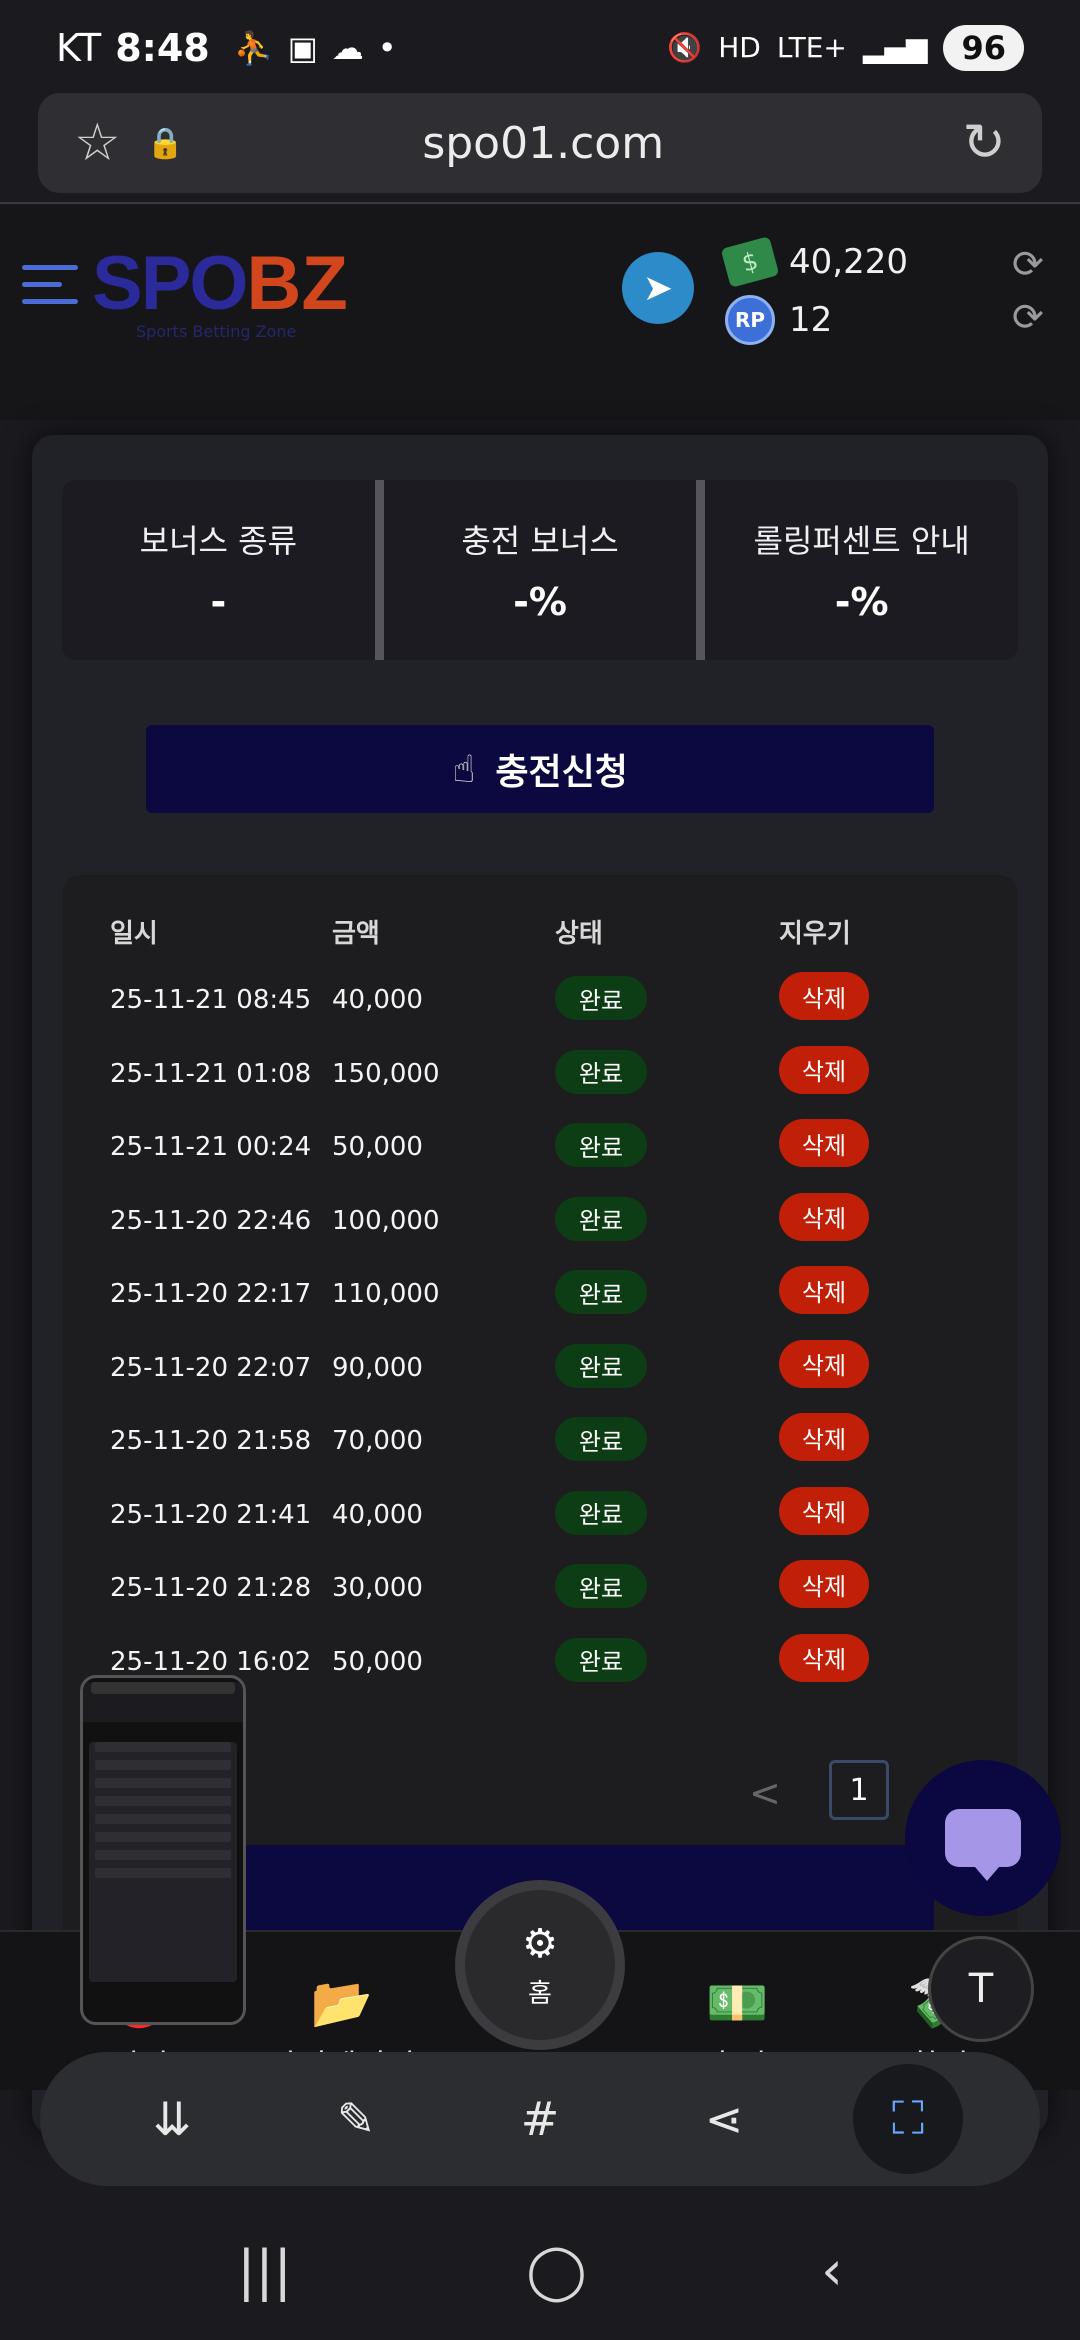  What do you see at coordinates (556, 2270) in the screenshot?
I see `home-button-icon: ◯` at bounding box center [556, 2270].